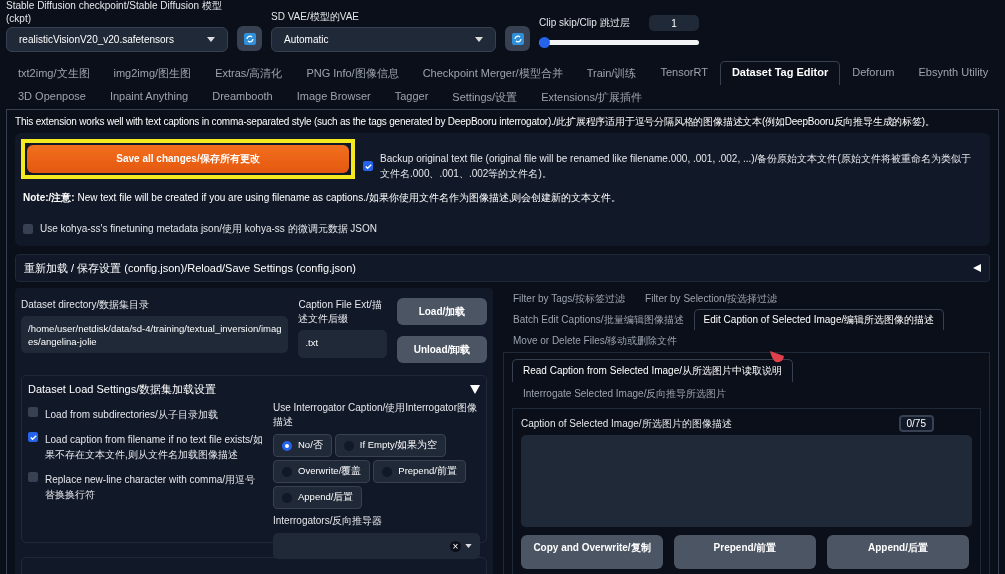 Image resolution: width=1005 pixels, height=574 pixels. I want to click on checkbox-label: Use kohya-ss's finetuning metadata json/使用 kohya-ss 的微调元数据 JSON, so click(209, 229).